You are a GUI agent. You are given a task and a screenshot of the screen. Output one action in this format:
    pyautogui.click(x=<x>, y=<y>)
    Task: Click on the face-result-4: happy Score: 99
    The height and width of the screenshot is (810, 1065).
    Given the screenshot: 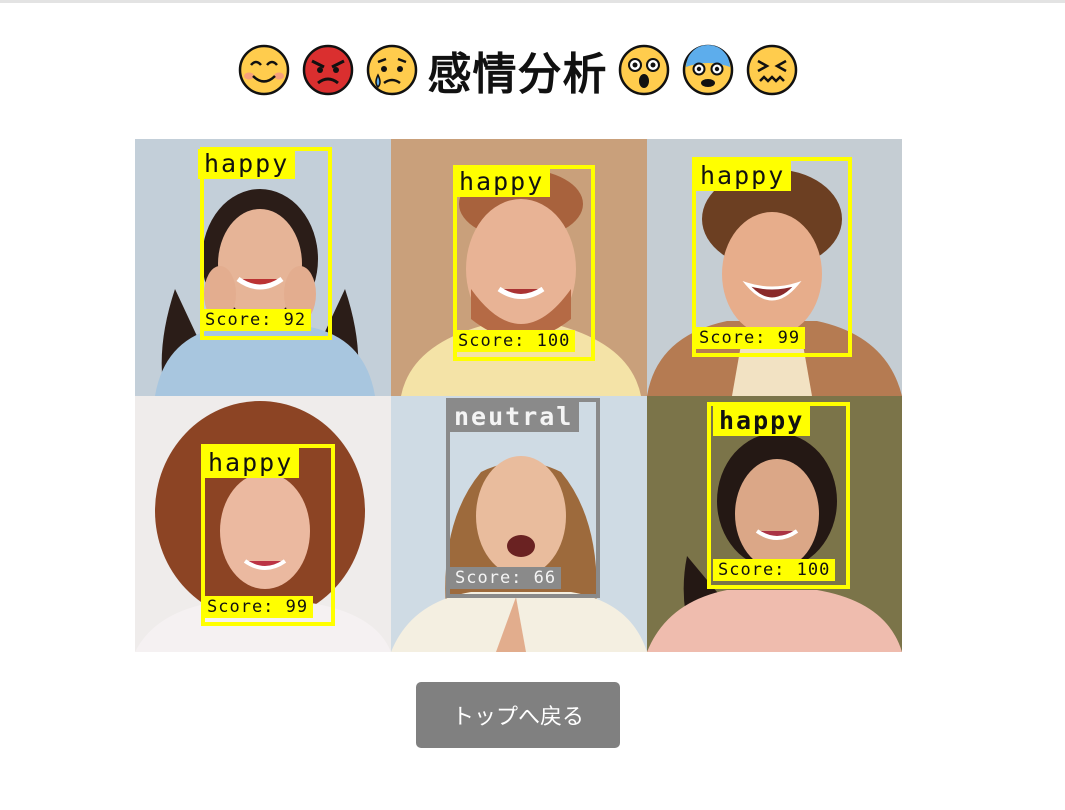 What is the action you would take?
    pyautogui.click(x=263, y=524)
    